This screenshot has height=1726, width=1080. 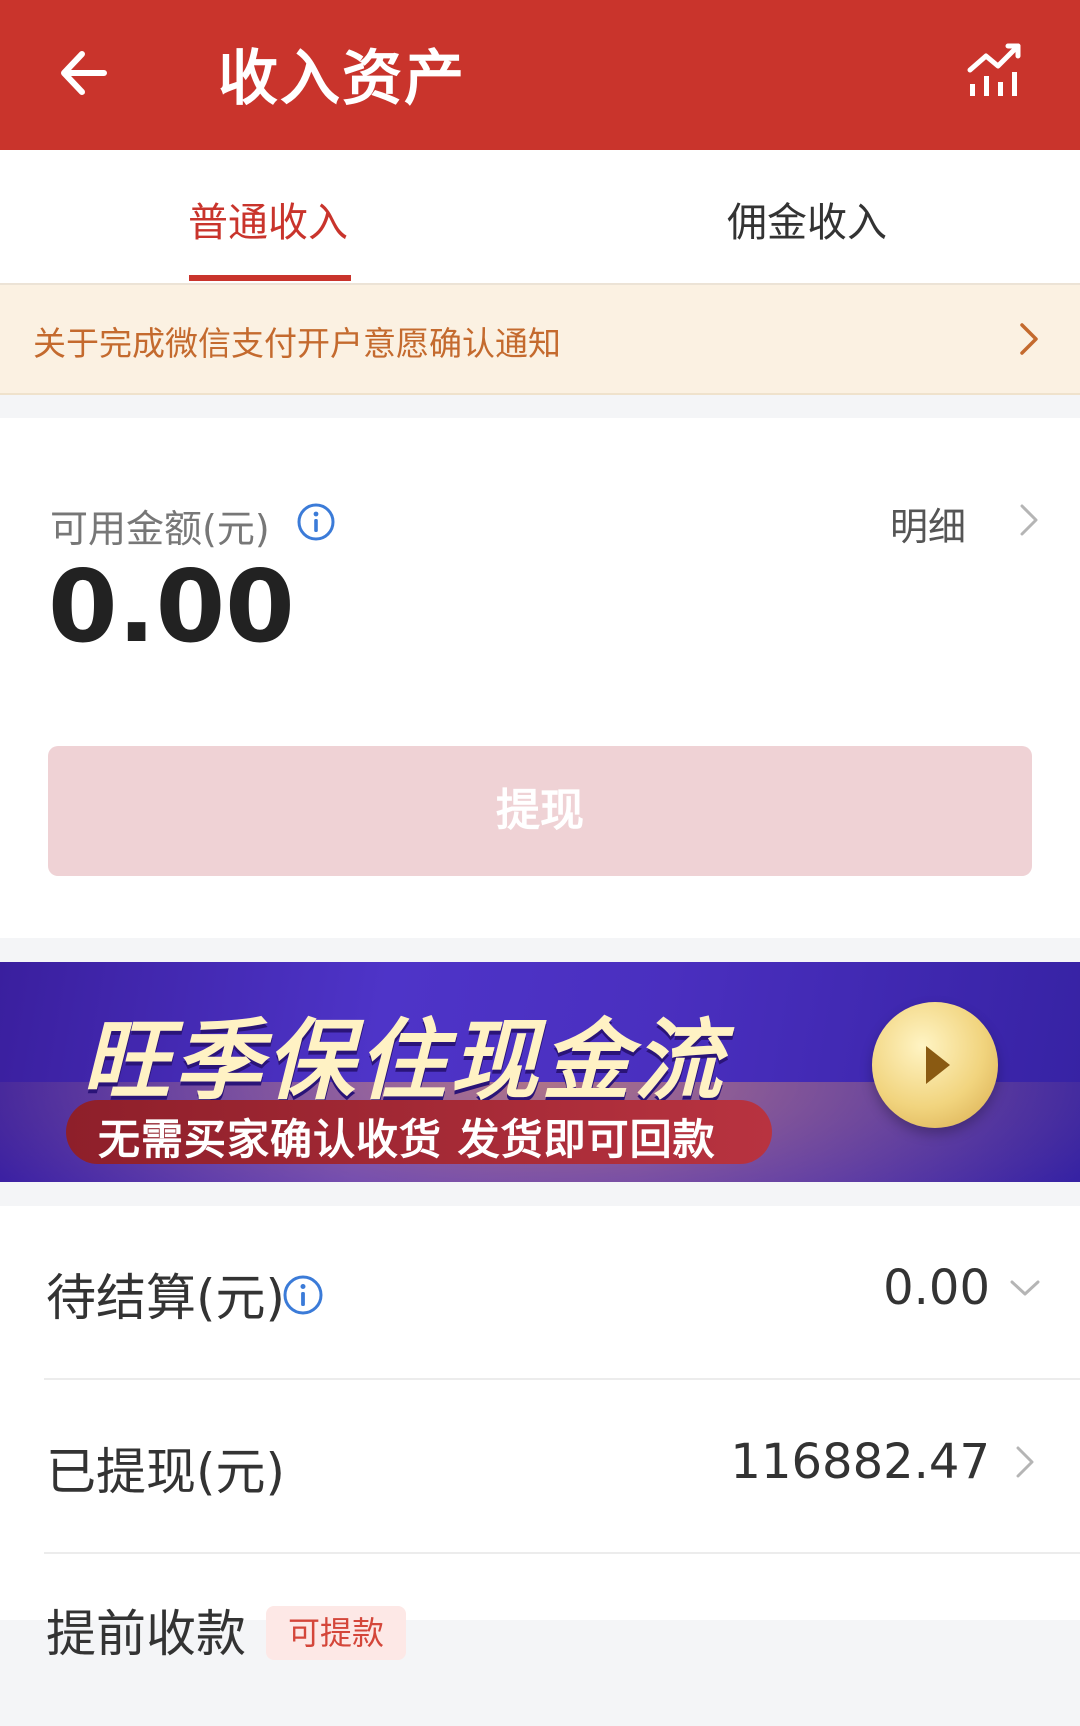 I want to click on tab-commission-income: 佣金收入, so click(x=807, y=219).